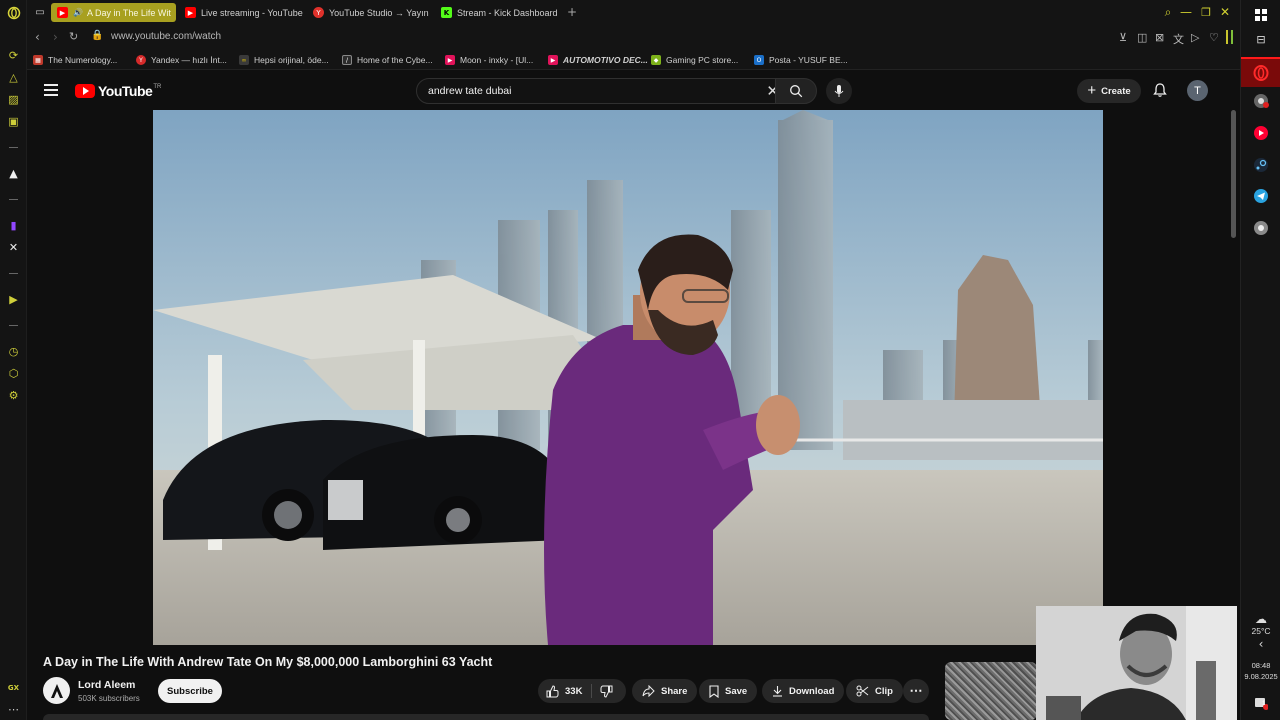 The image size is (1280, 720). What do you see at coordinates (874, 691) in the screenshot?
I see `clip-button: Clip` at bounding box center [874, 691].